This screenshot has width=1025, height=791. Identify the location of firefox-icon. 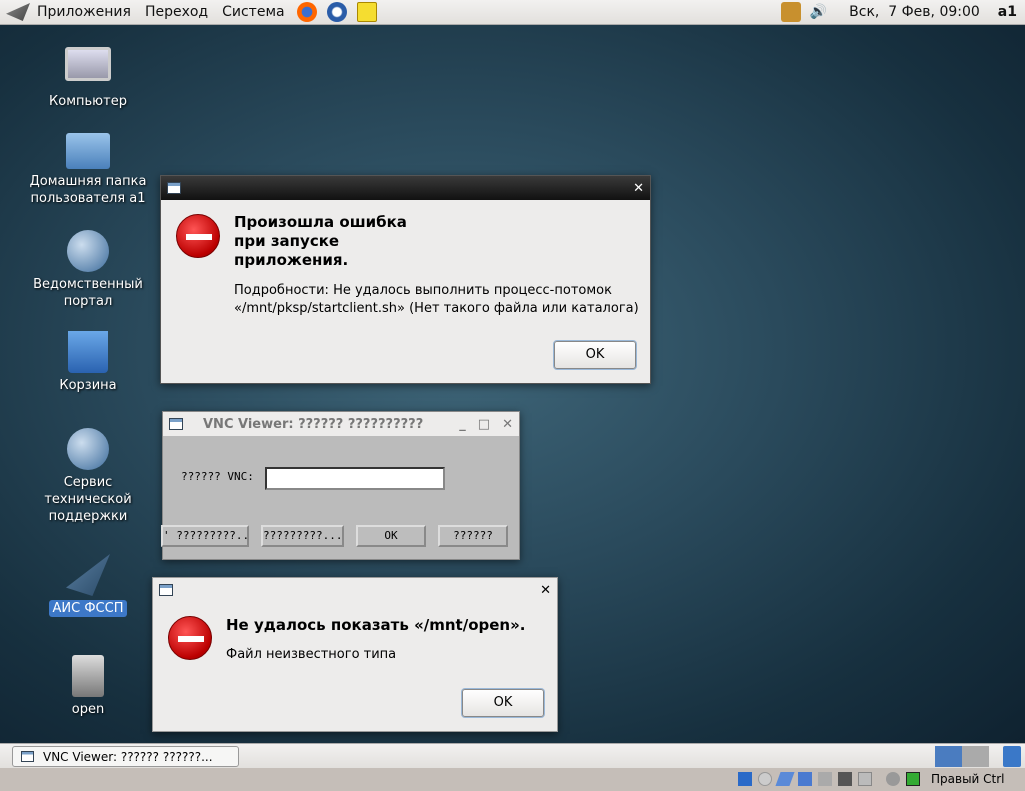
(306, 12).